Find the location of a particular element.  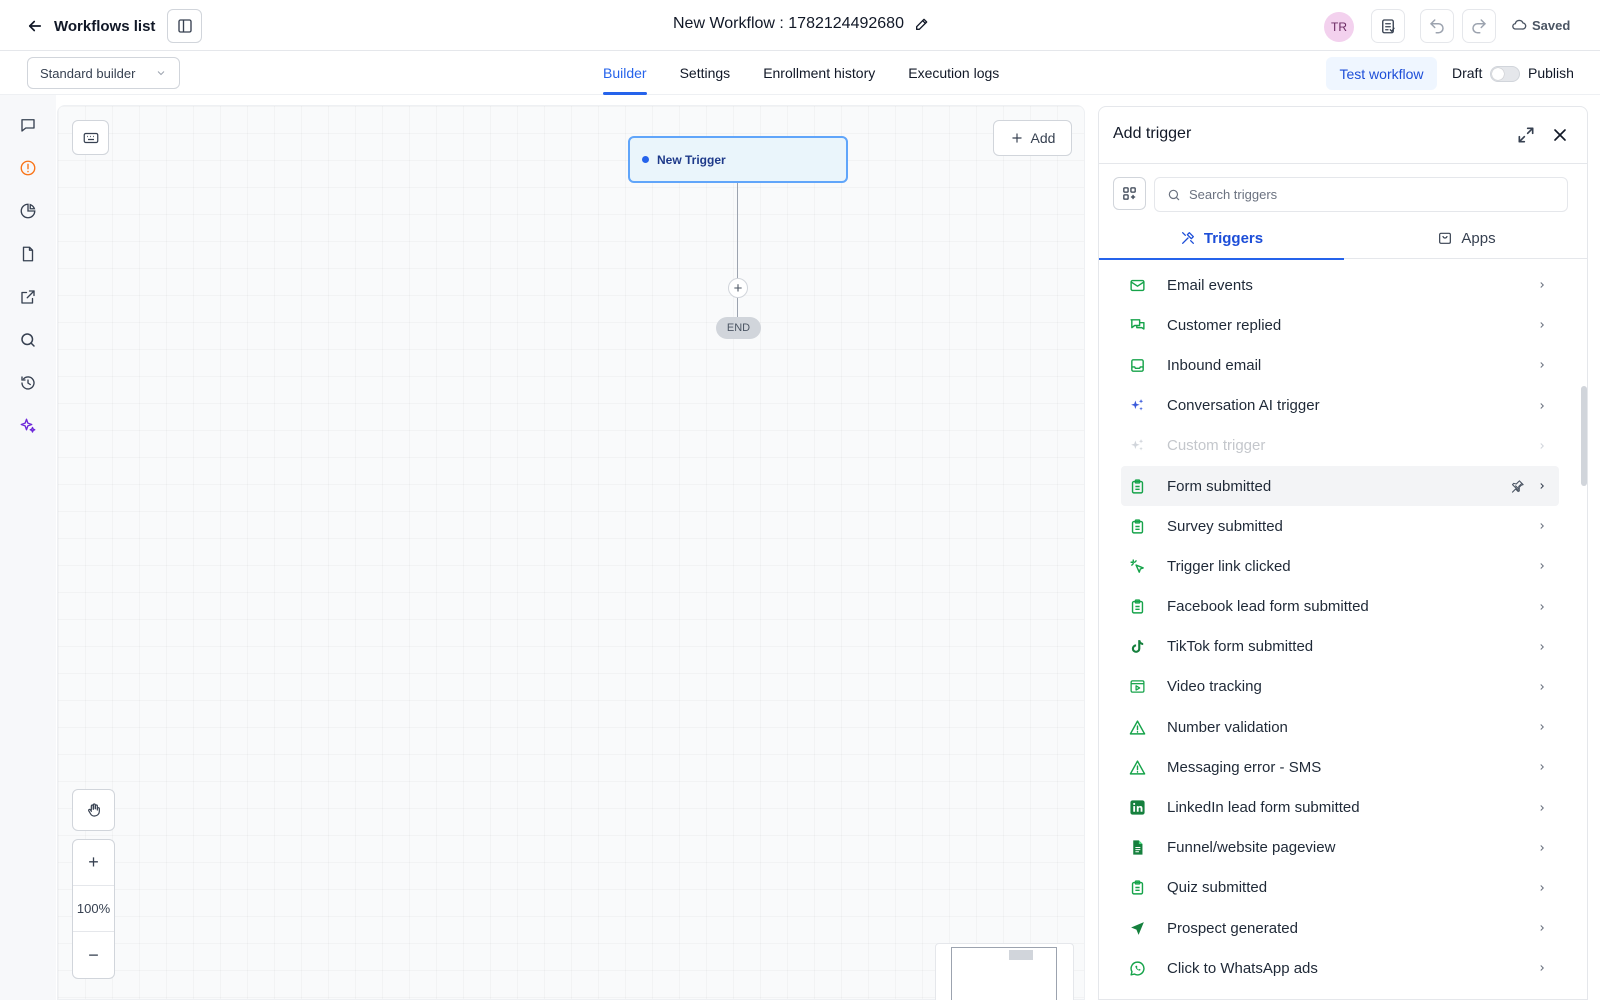

list-item: LinkedIn lead form submitted is located at coordinates (1340, 807).